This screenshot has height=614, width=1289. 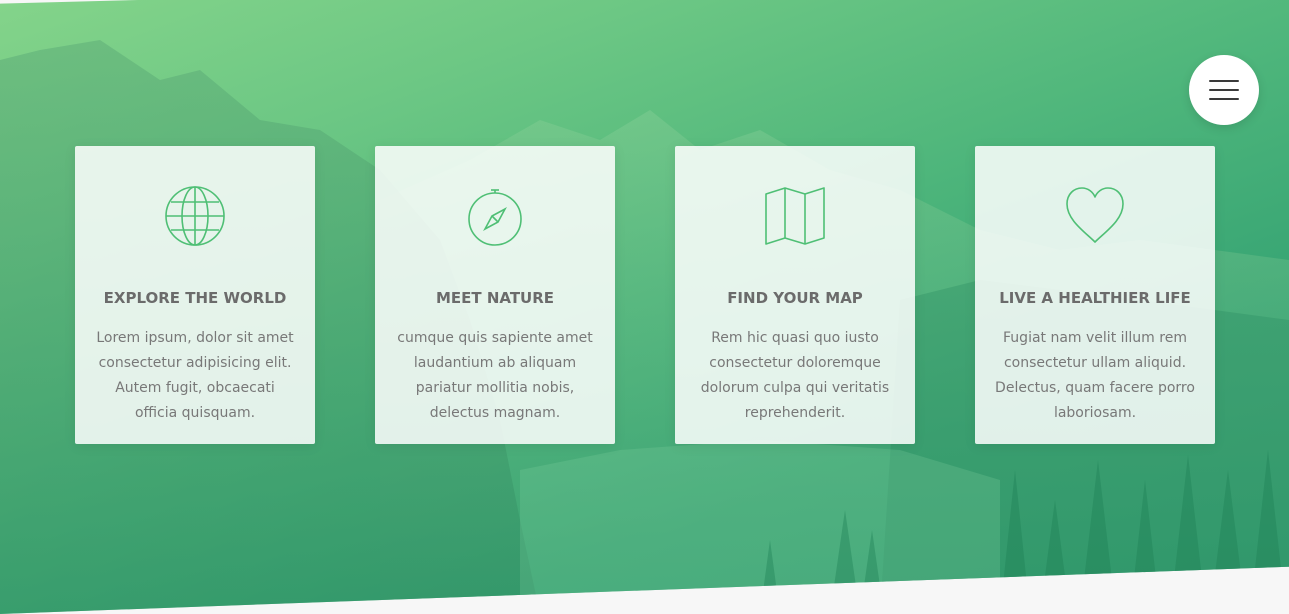 What do you see at coordinates (1095, 215) in the screenshot?
I see `heart-icon` at bounding box center [1095, 215].